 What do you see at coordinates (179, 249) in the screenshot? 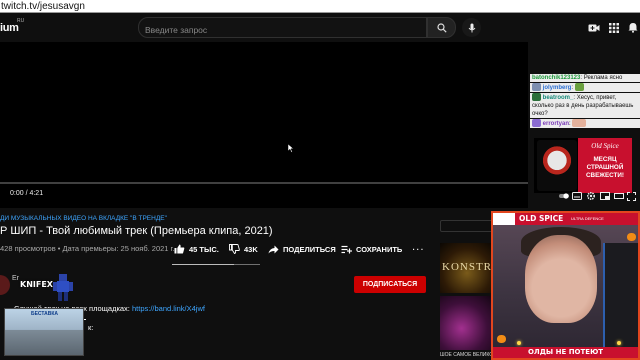
I see `thumbs-up-icon` at bounding box center [179, 249].